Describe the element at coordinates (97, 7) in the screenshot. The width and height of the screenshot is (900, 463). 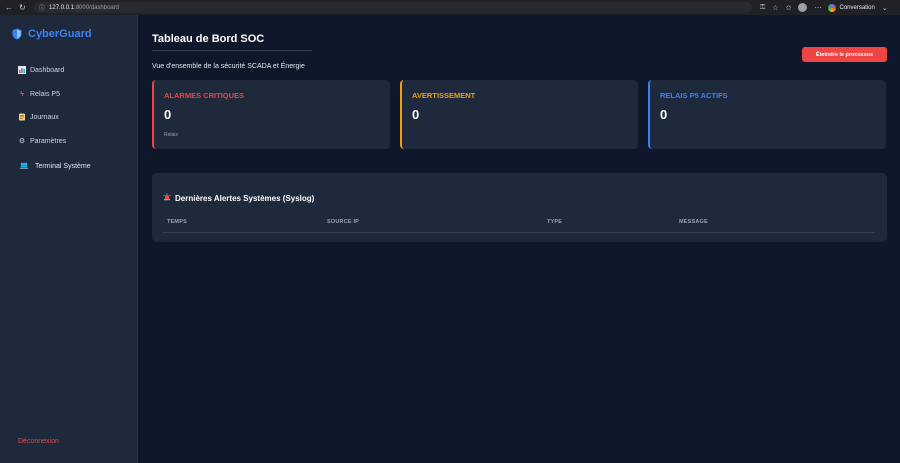
I see `url-path: :8000/dashboard` at that location.